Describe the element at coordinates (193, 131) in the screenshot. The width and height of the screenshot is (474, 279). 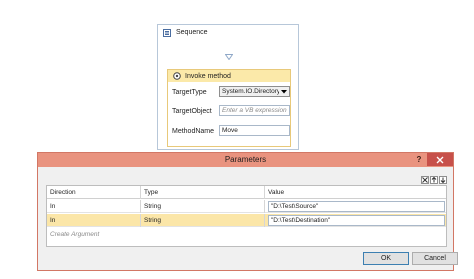
I see `method-name-label: MethodName` at that location.